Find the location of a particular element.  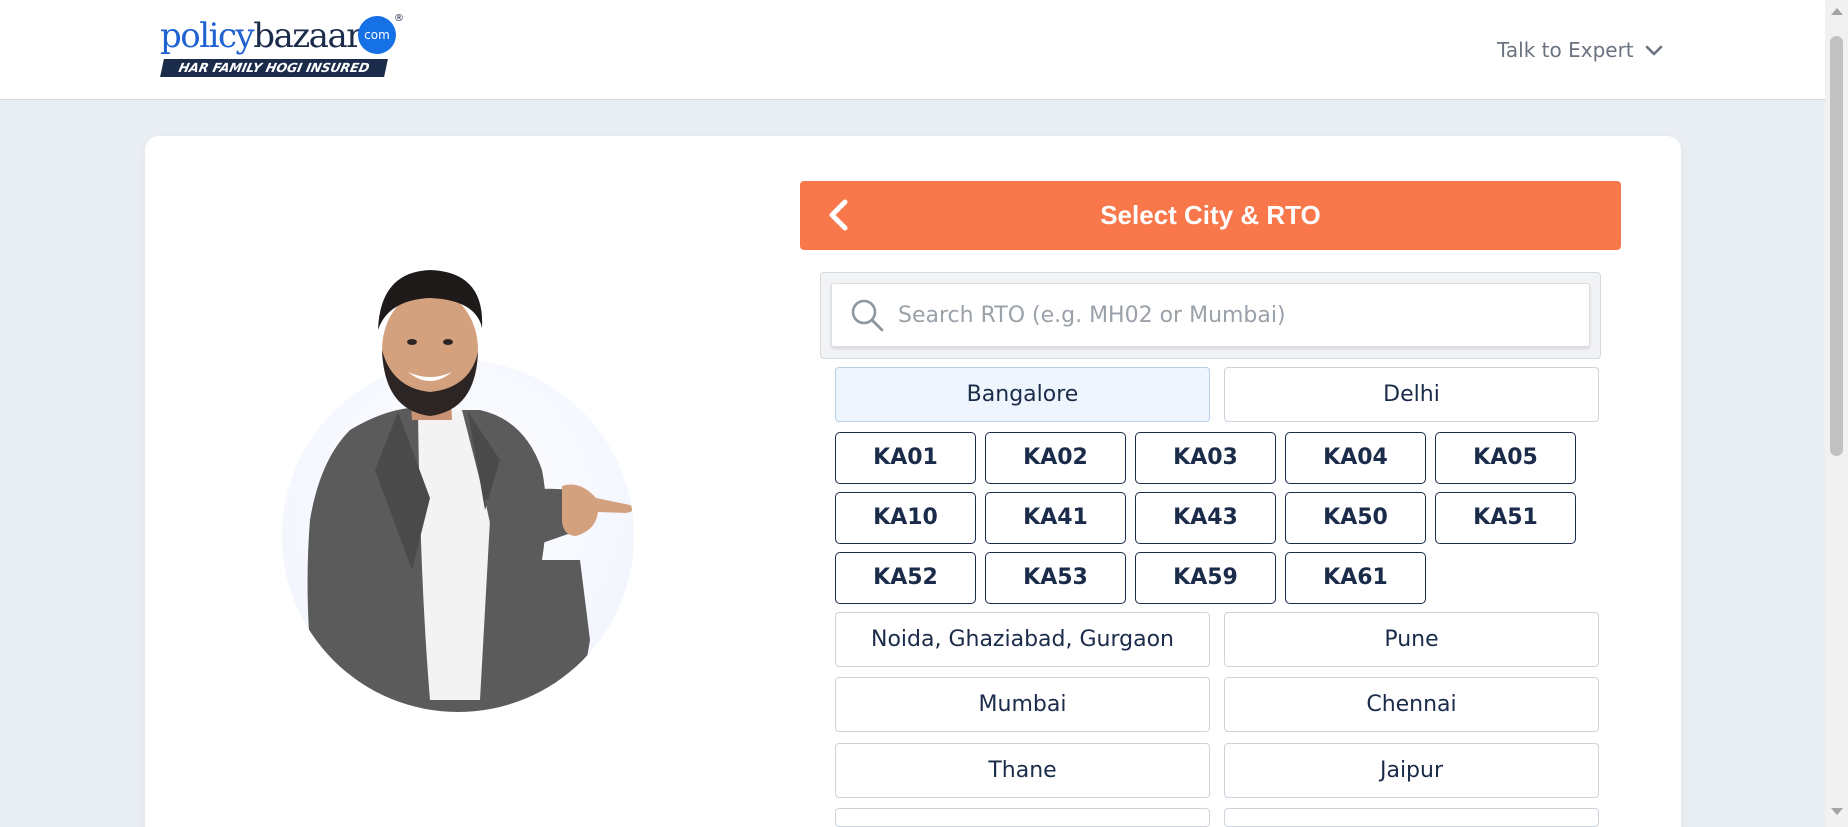

rto-option: KA03 is located at coordinates (1205, 458).